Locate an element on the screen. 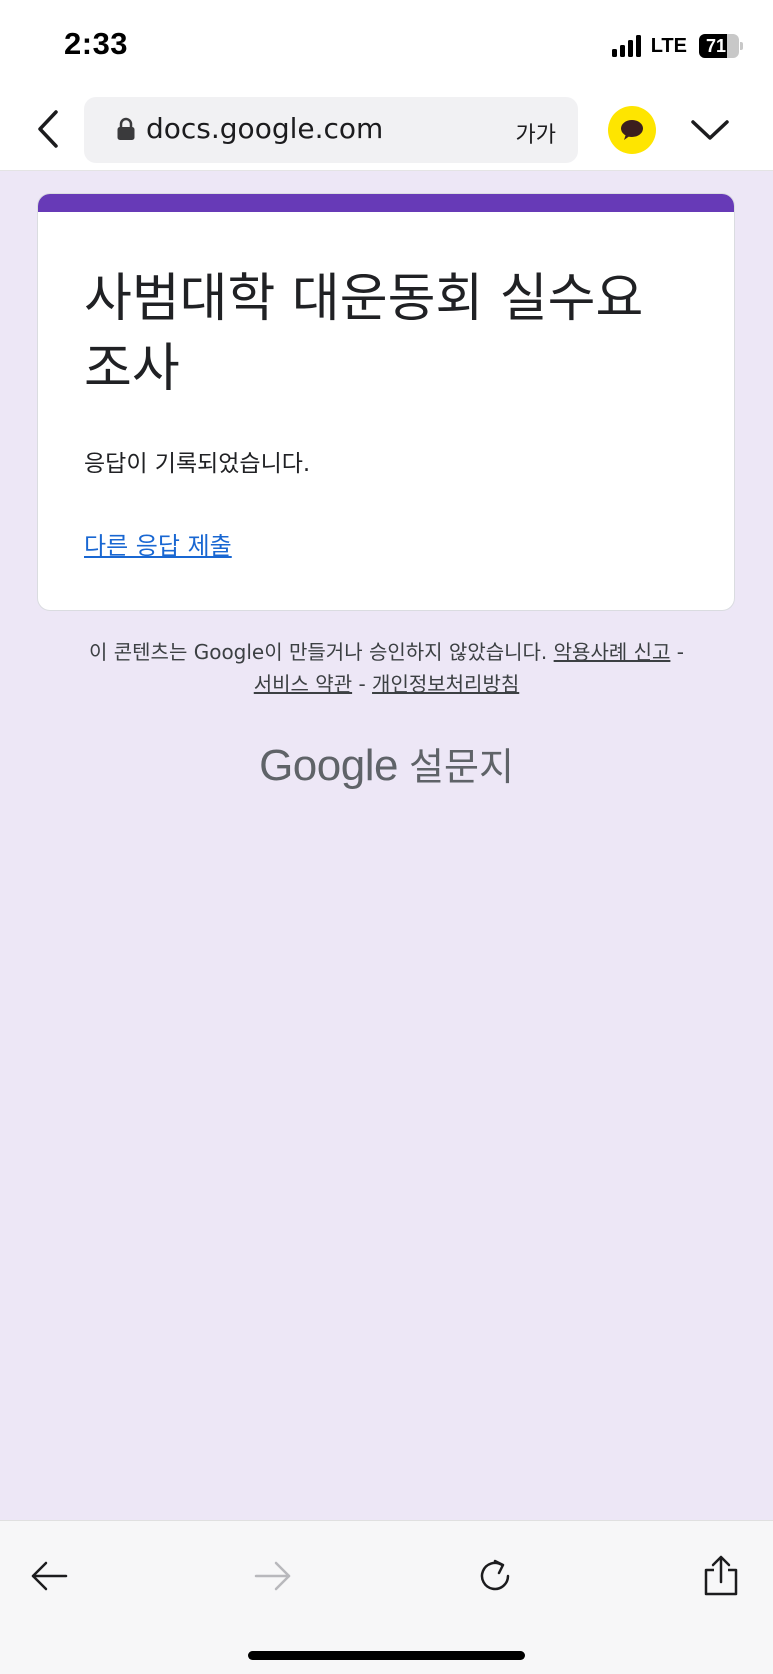  battery-icon: 71 is located at coordinates (721, 46).